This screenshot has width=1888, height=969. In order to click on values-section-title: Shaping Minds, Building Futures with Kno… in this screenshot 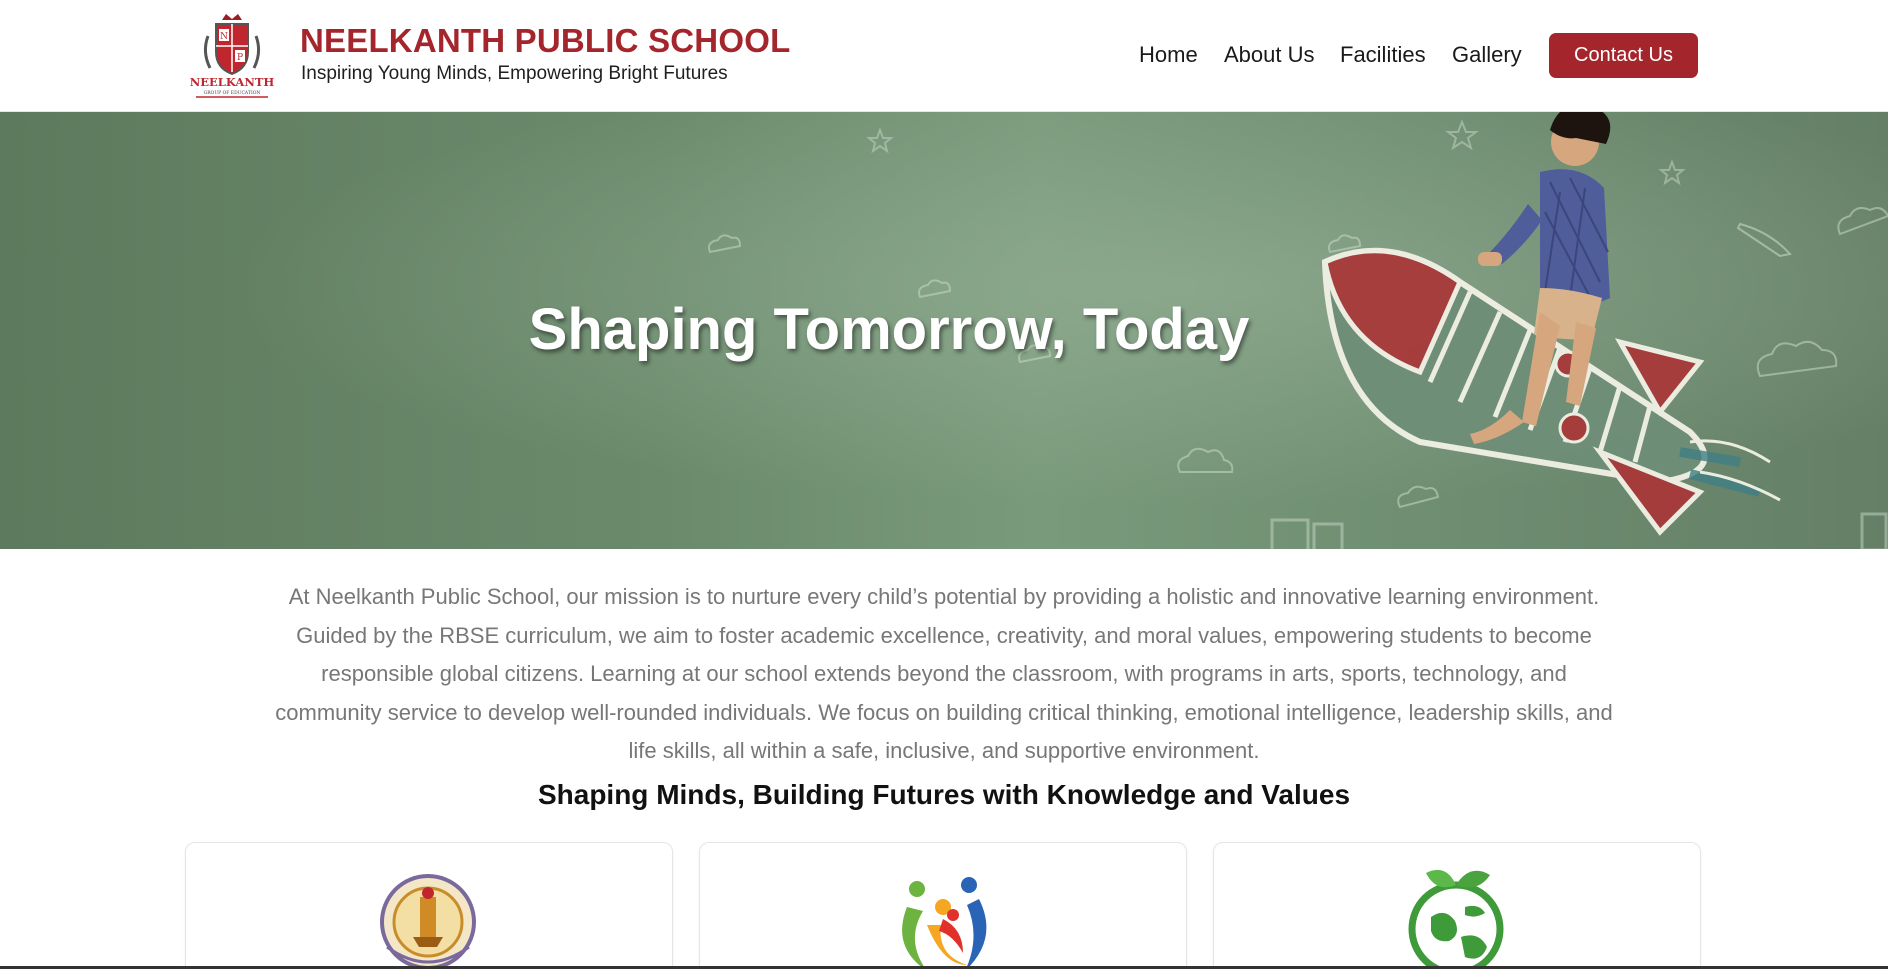, I will do `click(944, 794)`.